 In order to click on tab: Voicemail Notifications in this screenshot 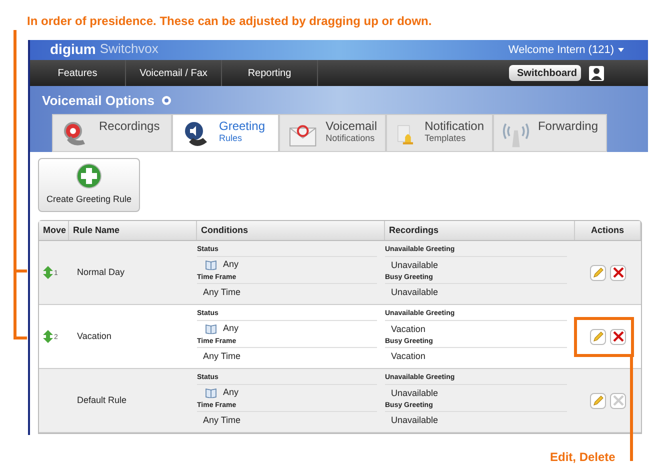, I will do `click(332, 133)`.